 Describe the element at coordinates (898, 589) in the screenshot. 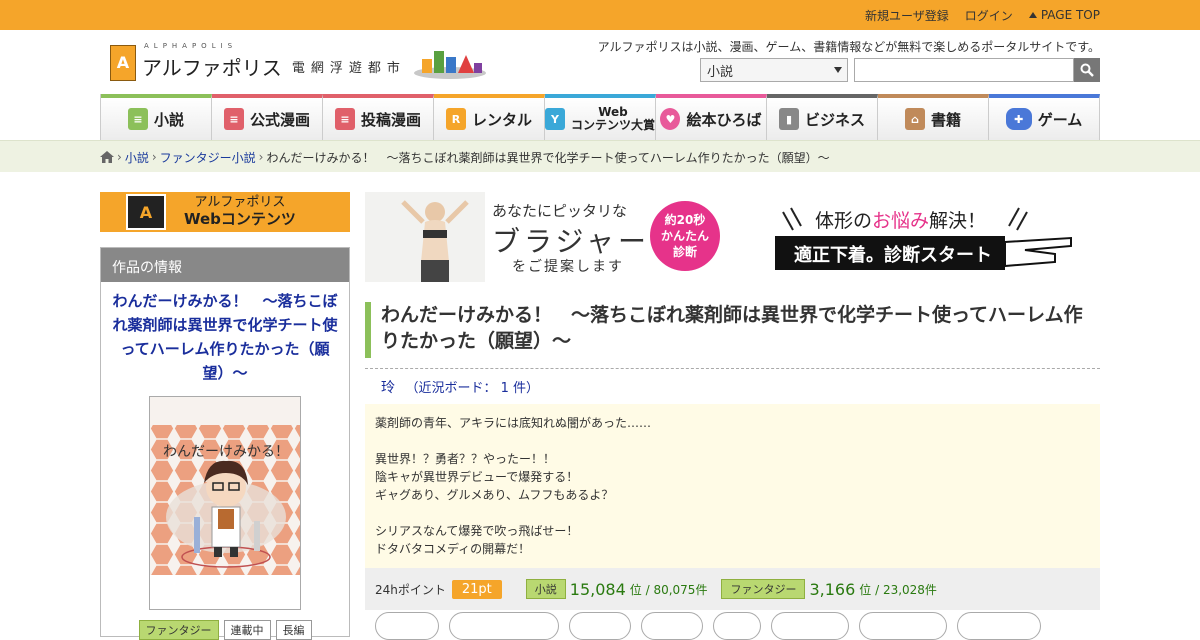

I see `rank-fantasy-total: 位 / 23,028件` at that location.